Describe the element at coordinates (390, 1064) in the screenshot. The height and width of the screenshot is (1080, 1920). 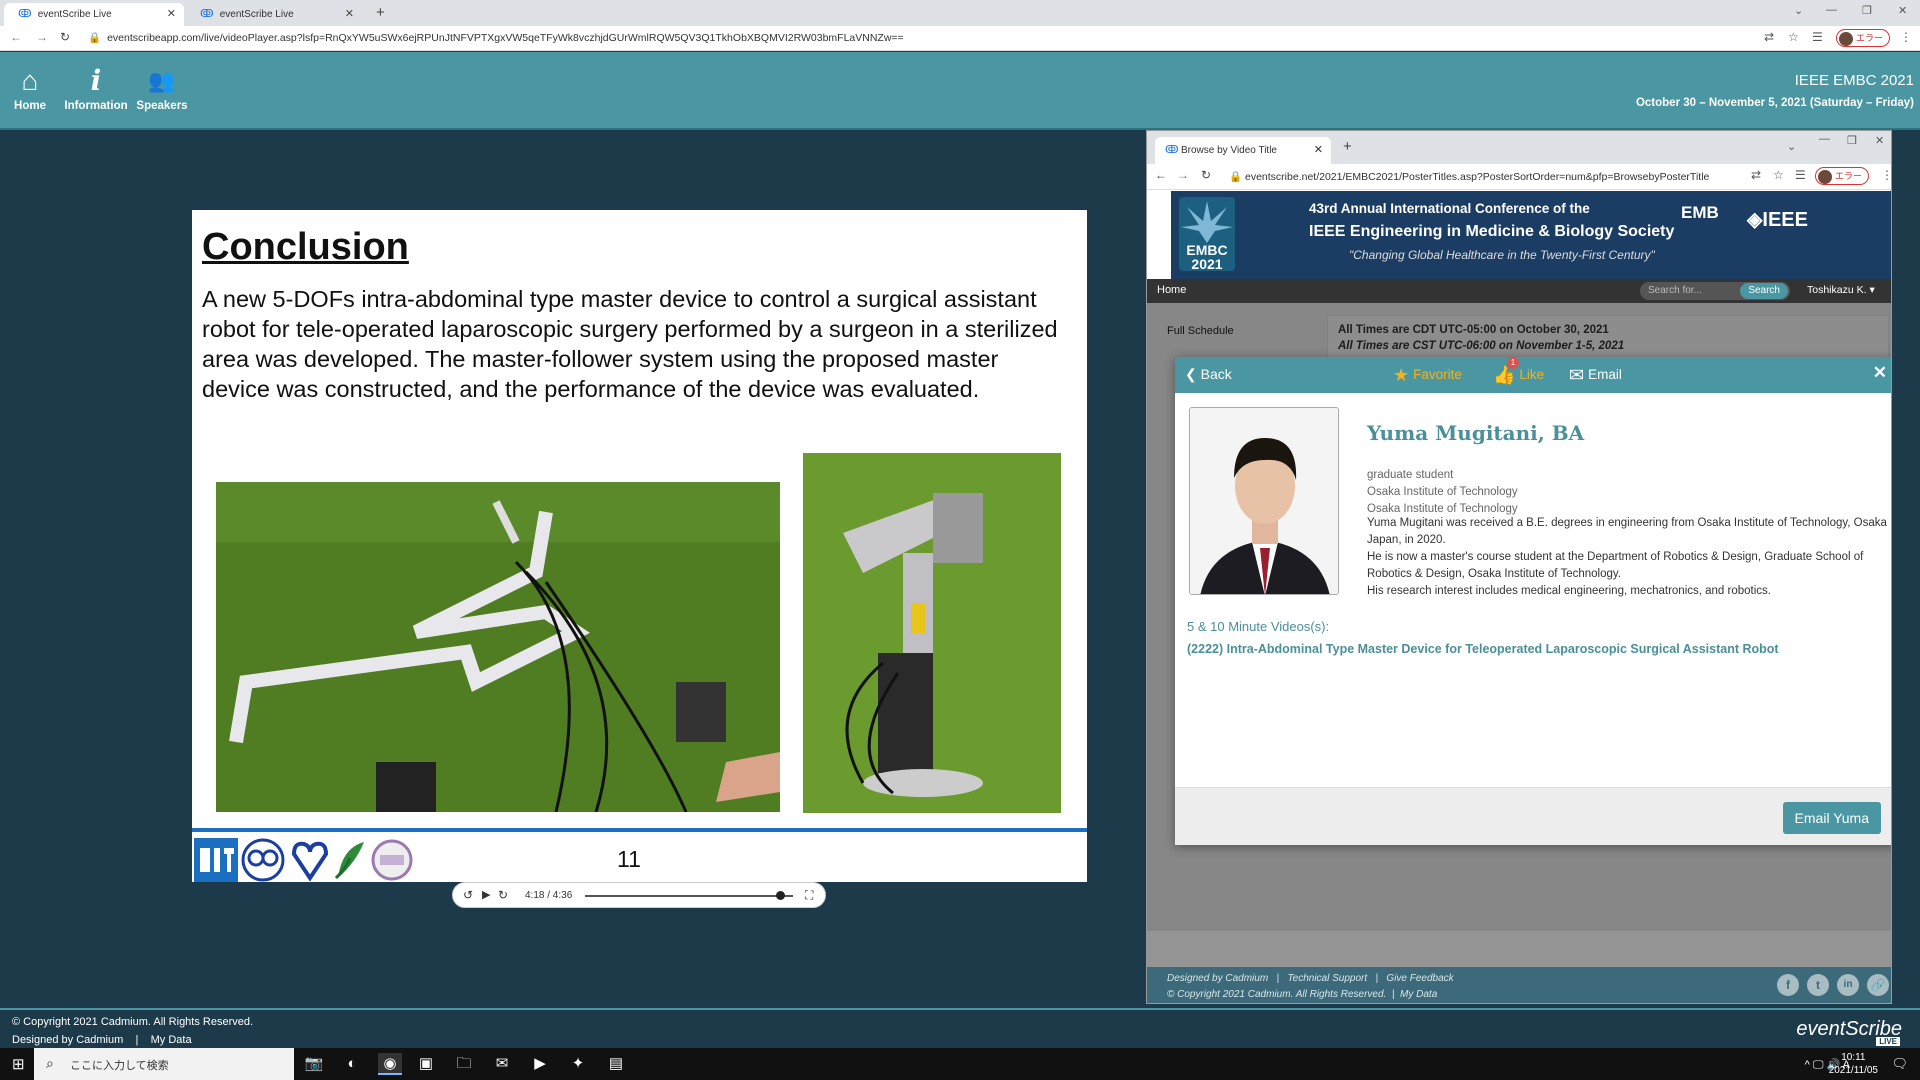
I see `chrome-app-icon: ◉` at that location.